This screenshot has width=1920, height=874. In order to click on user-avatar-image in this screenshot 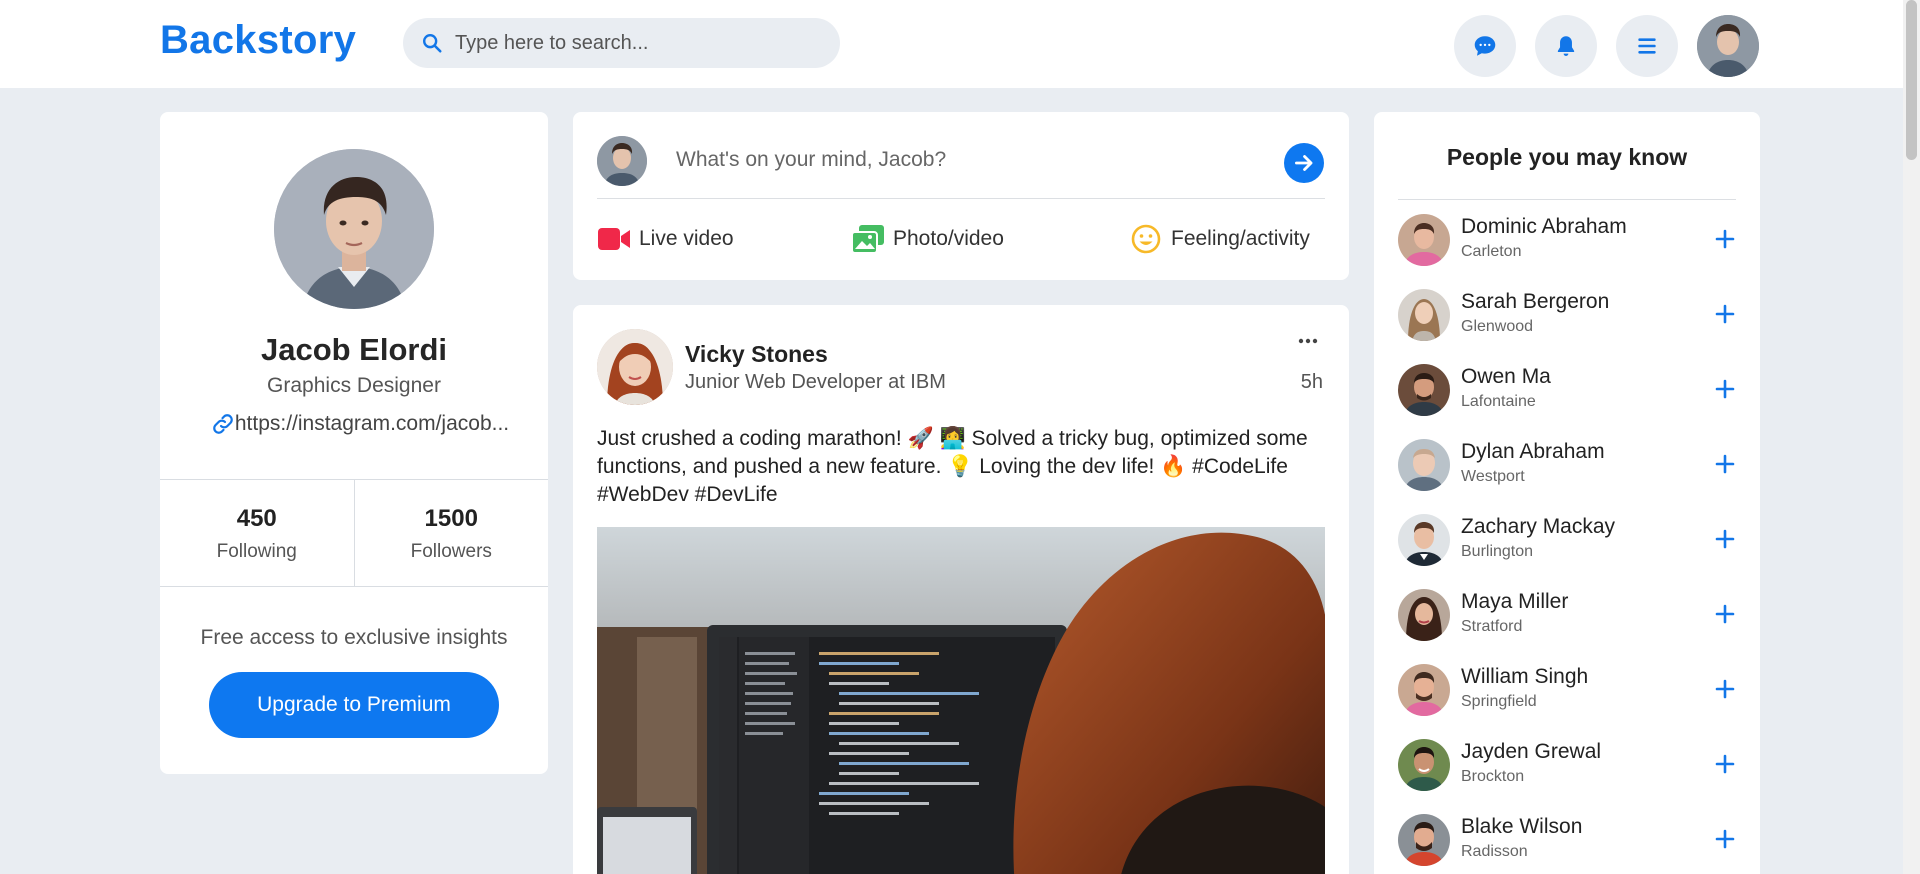, I will do `click(1728, 46)`.